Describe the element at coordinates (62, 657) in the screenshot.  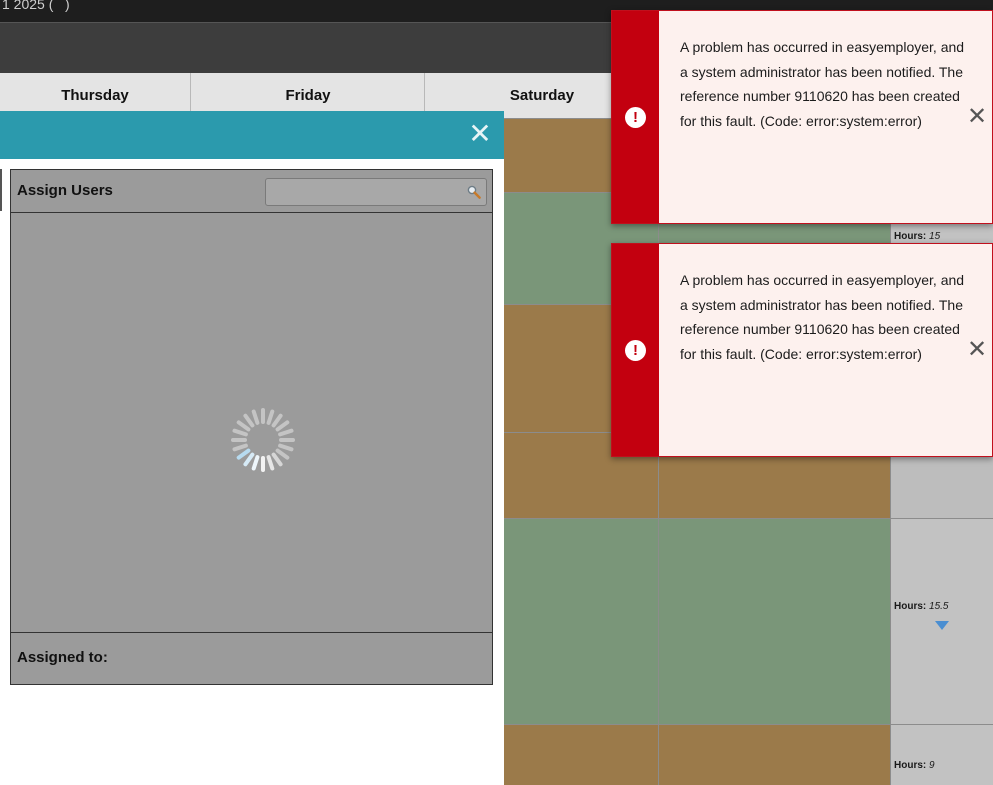
I see `assigned-to-label: Assigned to:` at that location.